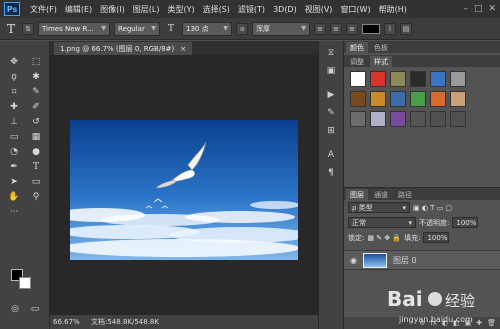 Image resolution: width=500 pixels, height=329 pixels. What do you see at coordinates (492, 9) in the screenshot?
I see `close-button: ✕` at bounding box center [492, 9].